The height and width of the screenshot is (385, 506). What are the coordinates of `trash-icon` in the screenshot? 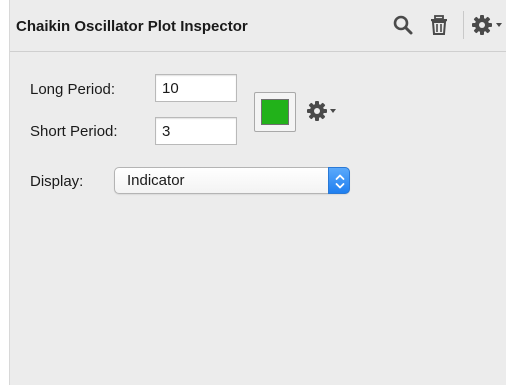 It's located at (439, 25).